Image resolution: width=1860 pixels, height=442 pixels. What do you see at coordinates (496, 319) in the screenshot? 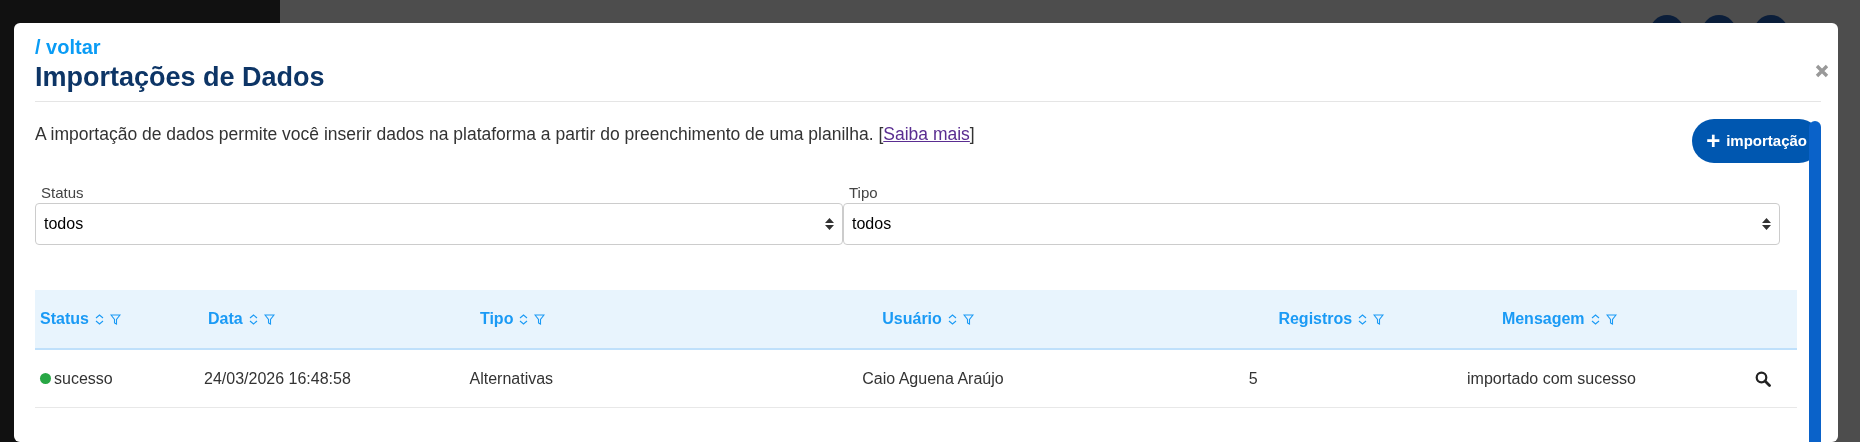
I see `column-header: Tipo` at bounding box center [496, 319].